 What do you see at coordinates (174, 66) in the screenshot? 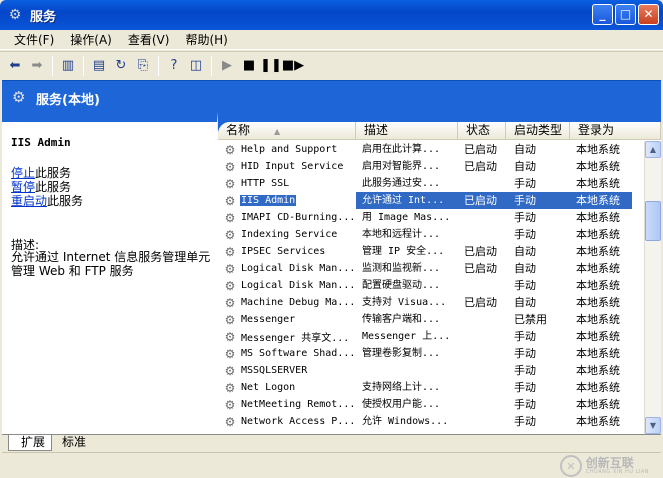
I see `help-icon: ?` at bounding box center [174, 66].